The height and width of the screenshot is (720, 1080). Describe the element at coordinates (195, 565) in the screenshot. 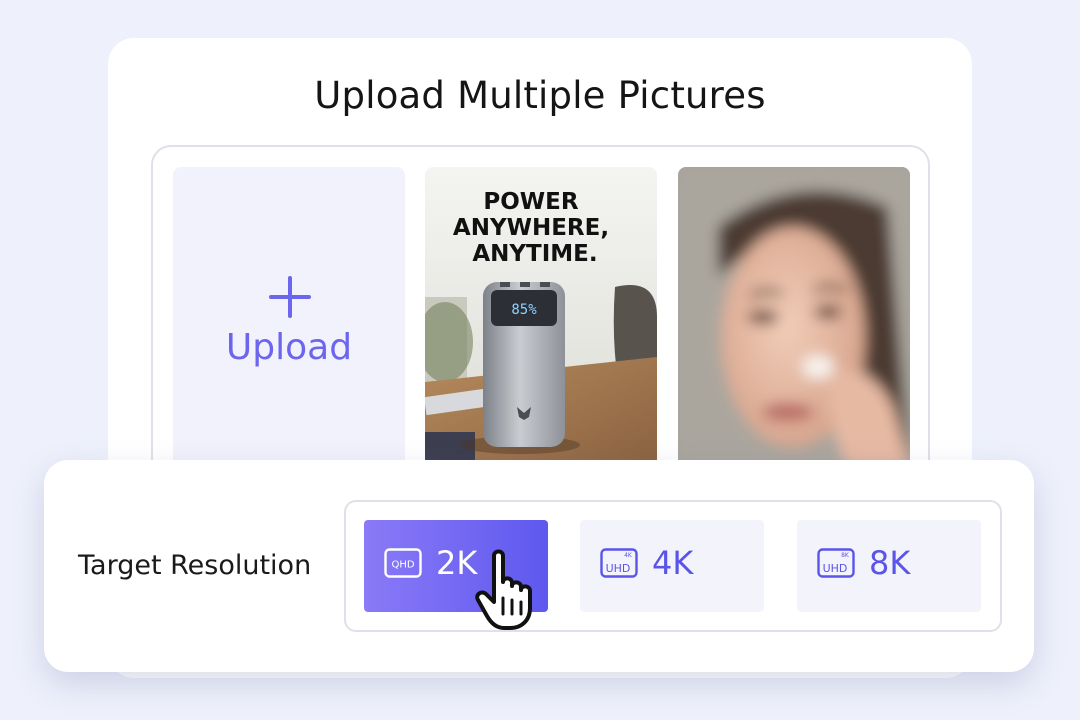

I see `target-resolution-label: Target Resolution` at that location.